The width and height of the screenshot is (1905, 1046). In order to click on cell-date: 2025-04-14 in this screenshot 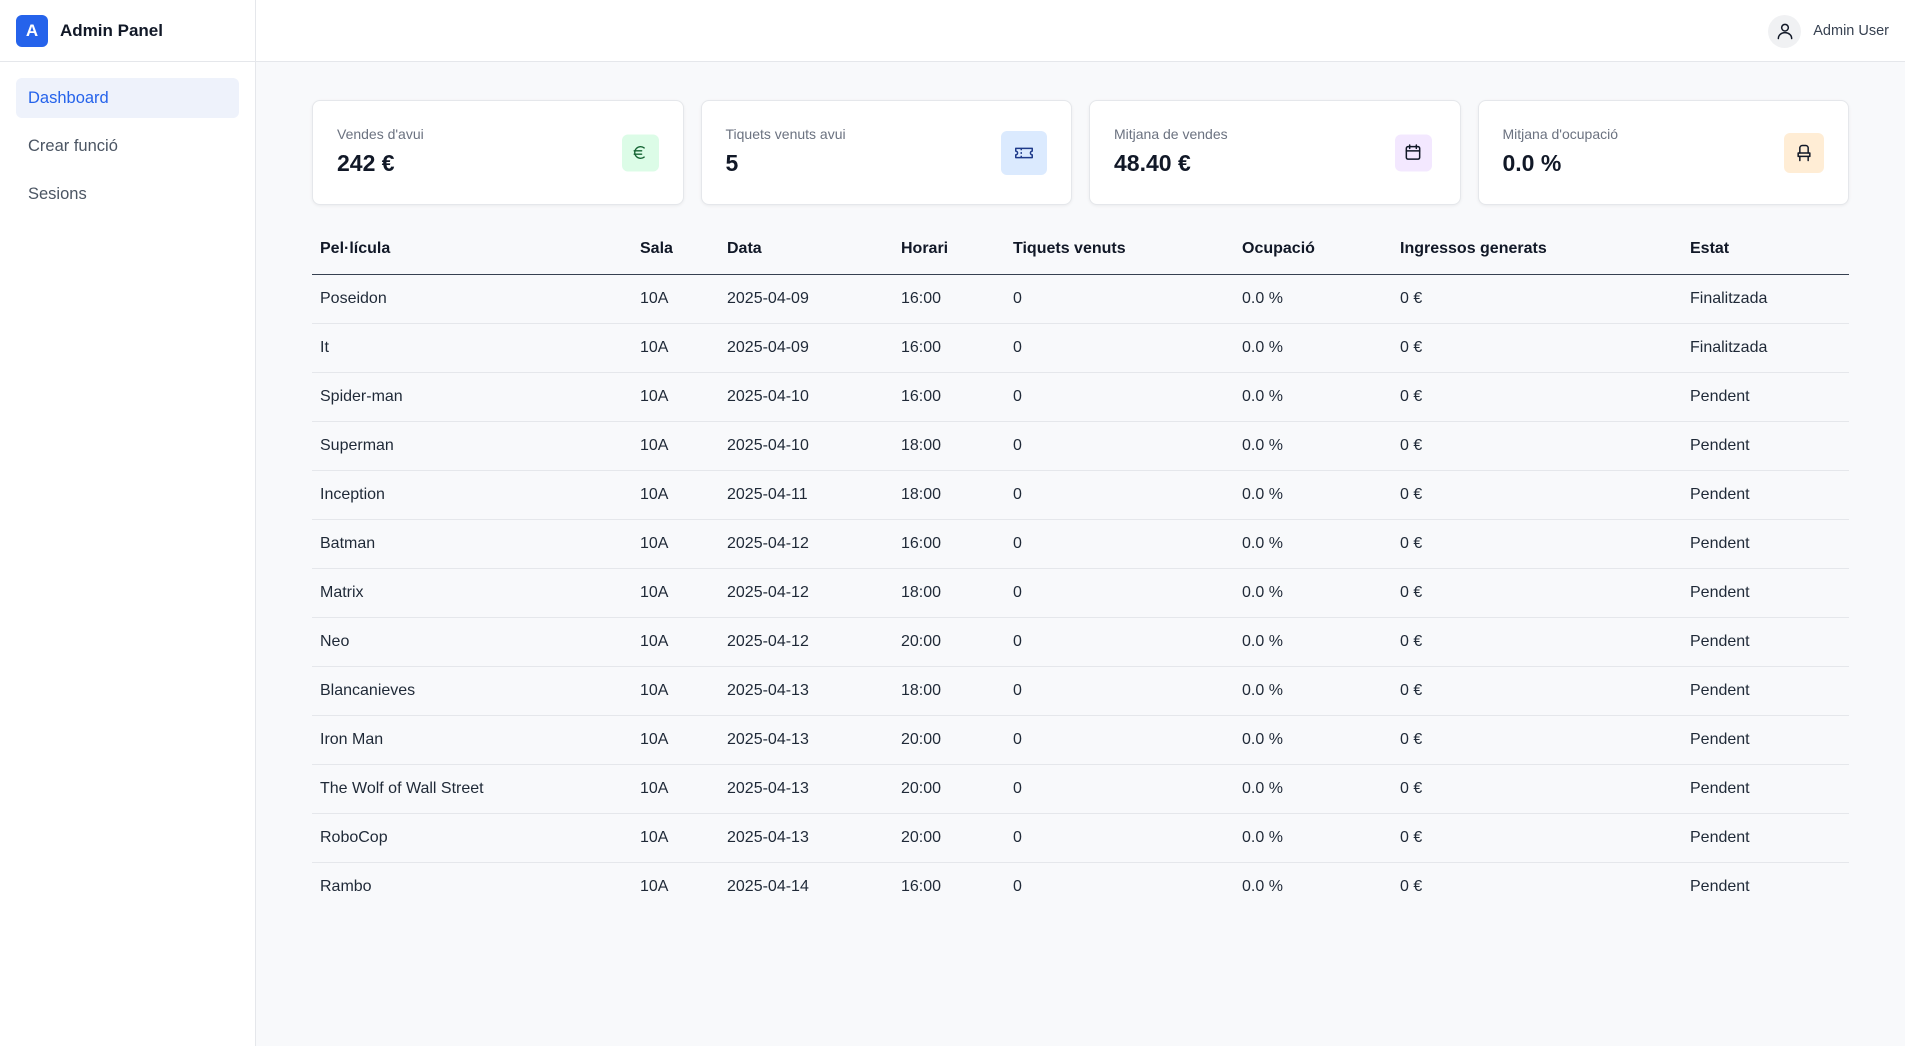, I will do `click(768, 886)`.